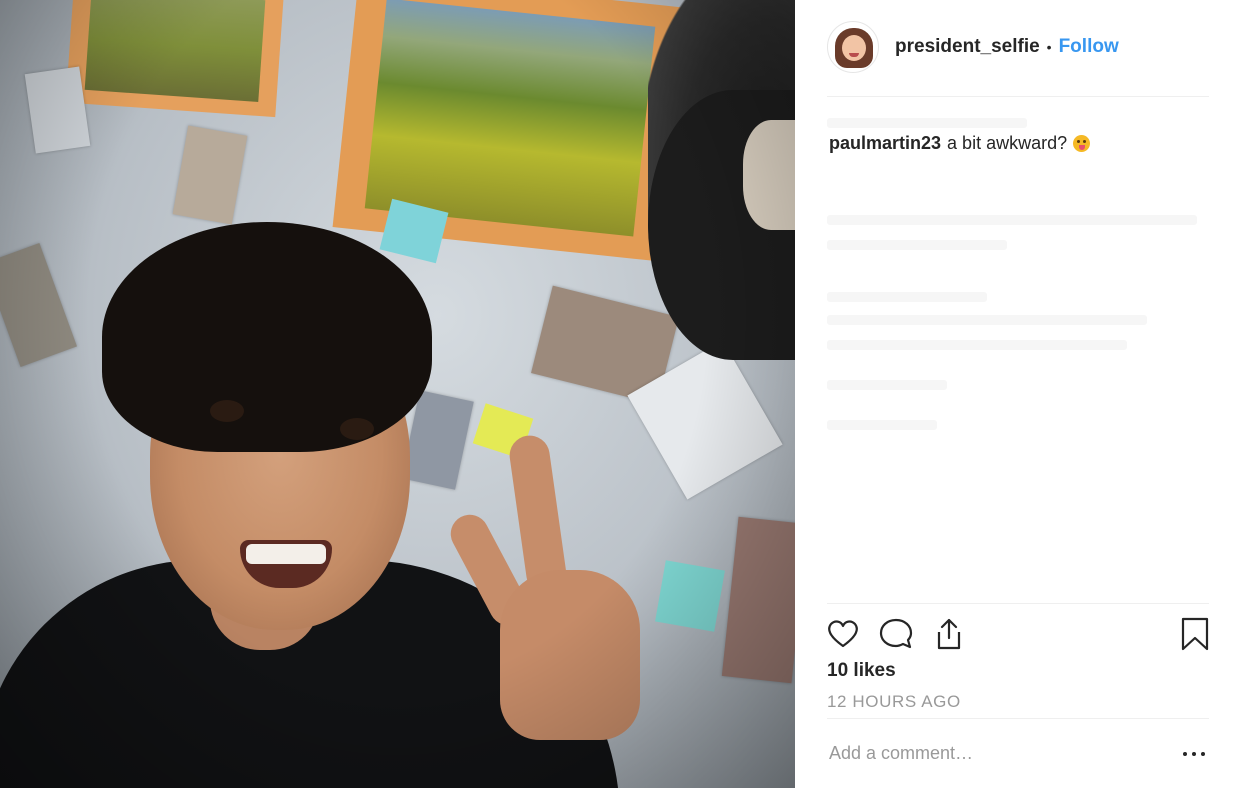 The width and height of the screenshot is (1238, 788). Describe the element at coordinates (1196, 754) in the screenshot. I see `more-options-icon` at that location.